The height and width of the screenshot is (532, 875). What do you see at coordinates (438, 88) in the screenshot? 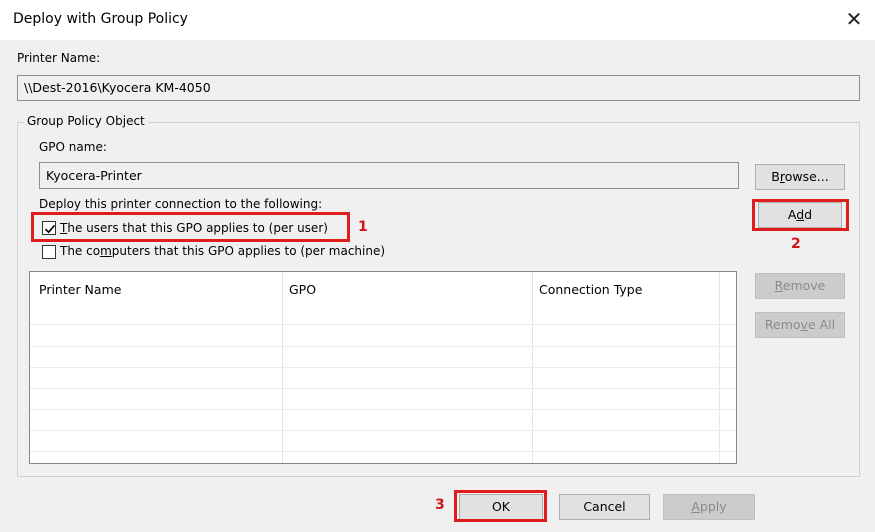
I see `printer-name-field: \\Dest-2016\Kyocera KM-4050` at bounding box center [438, 88].